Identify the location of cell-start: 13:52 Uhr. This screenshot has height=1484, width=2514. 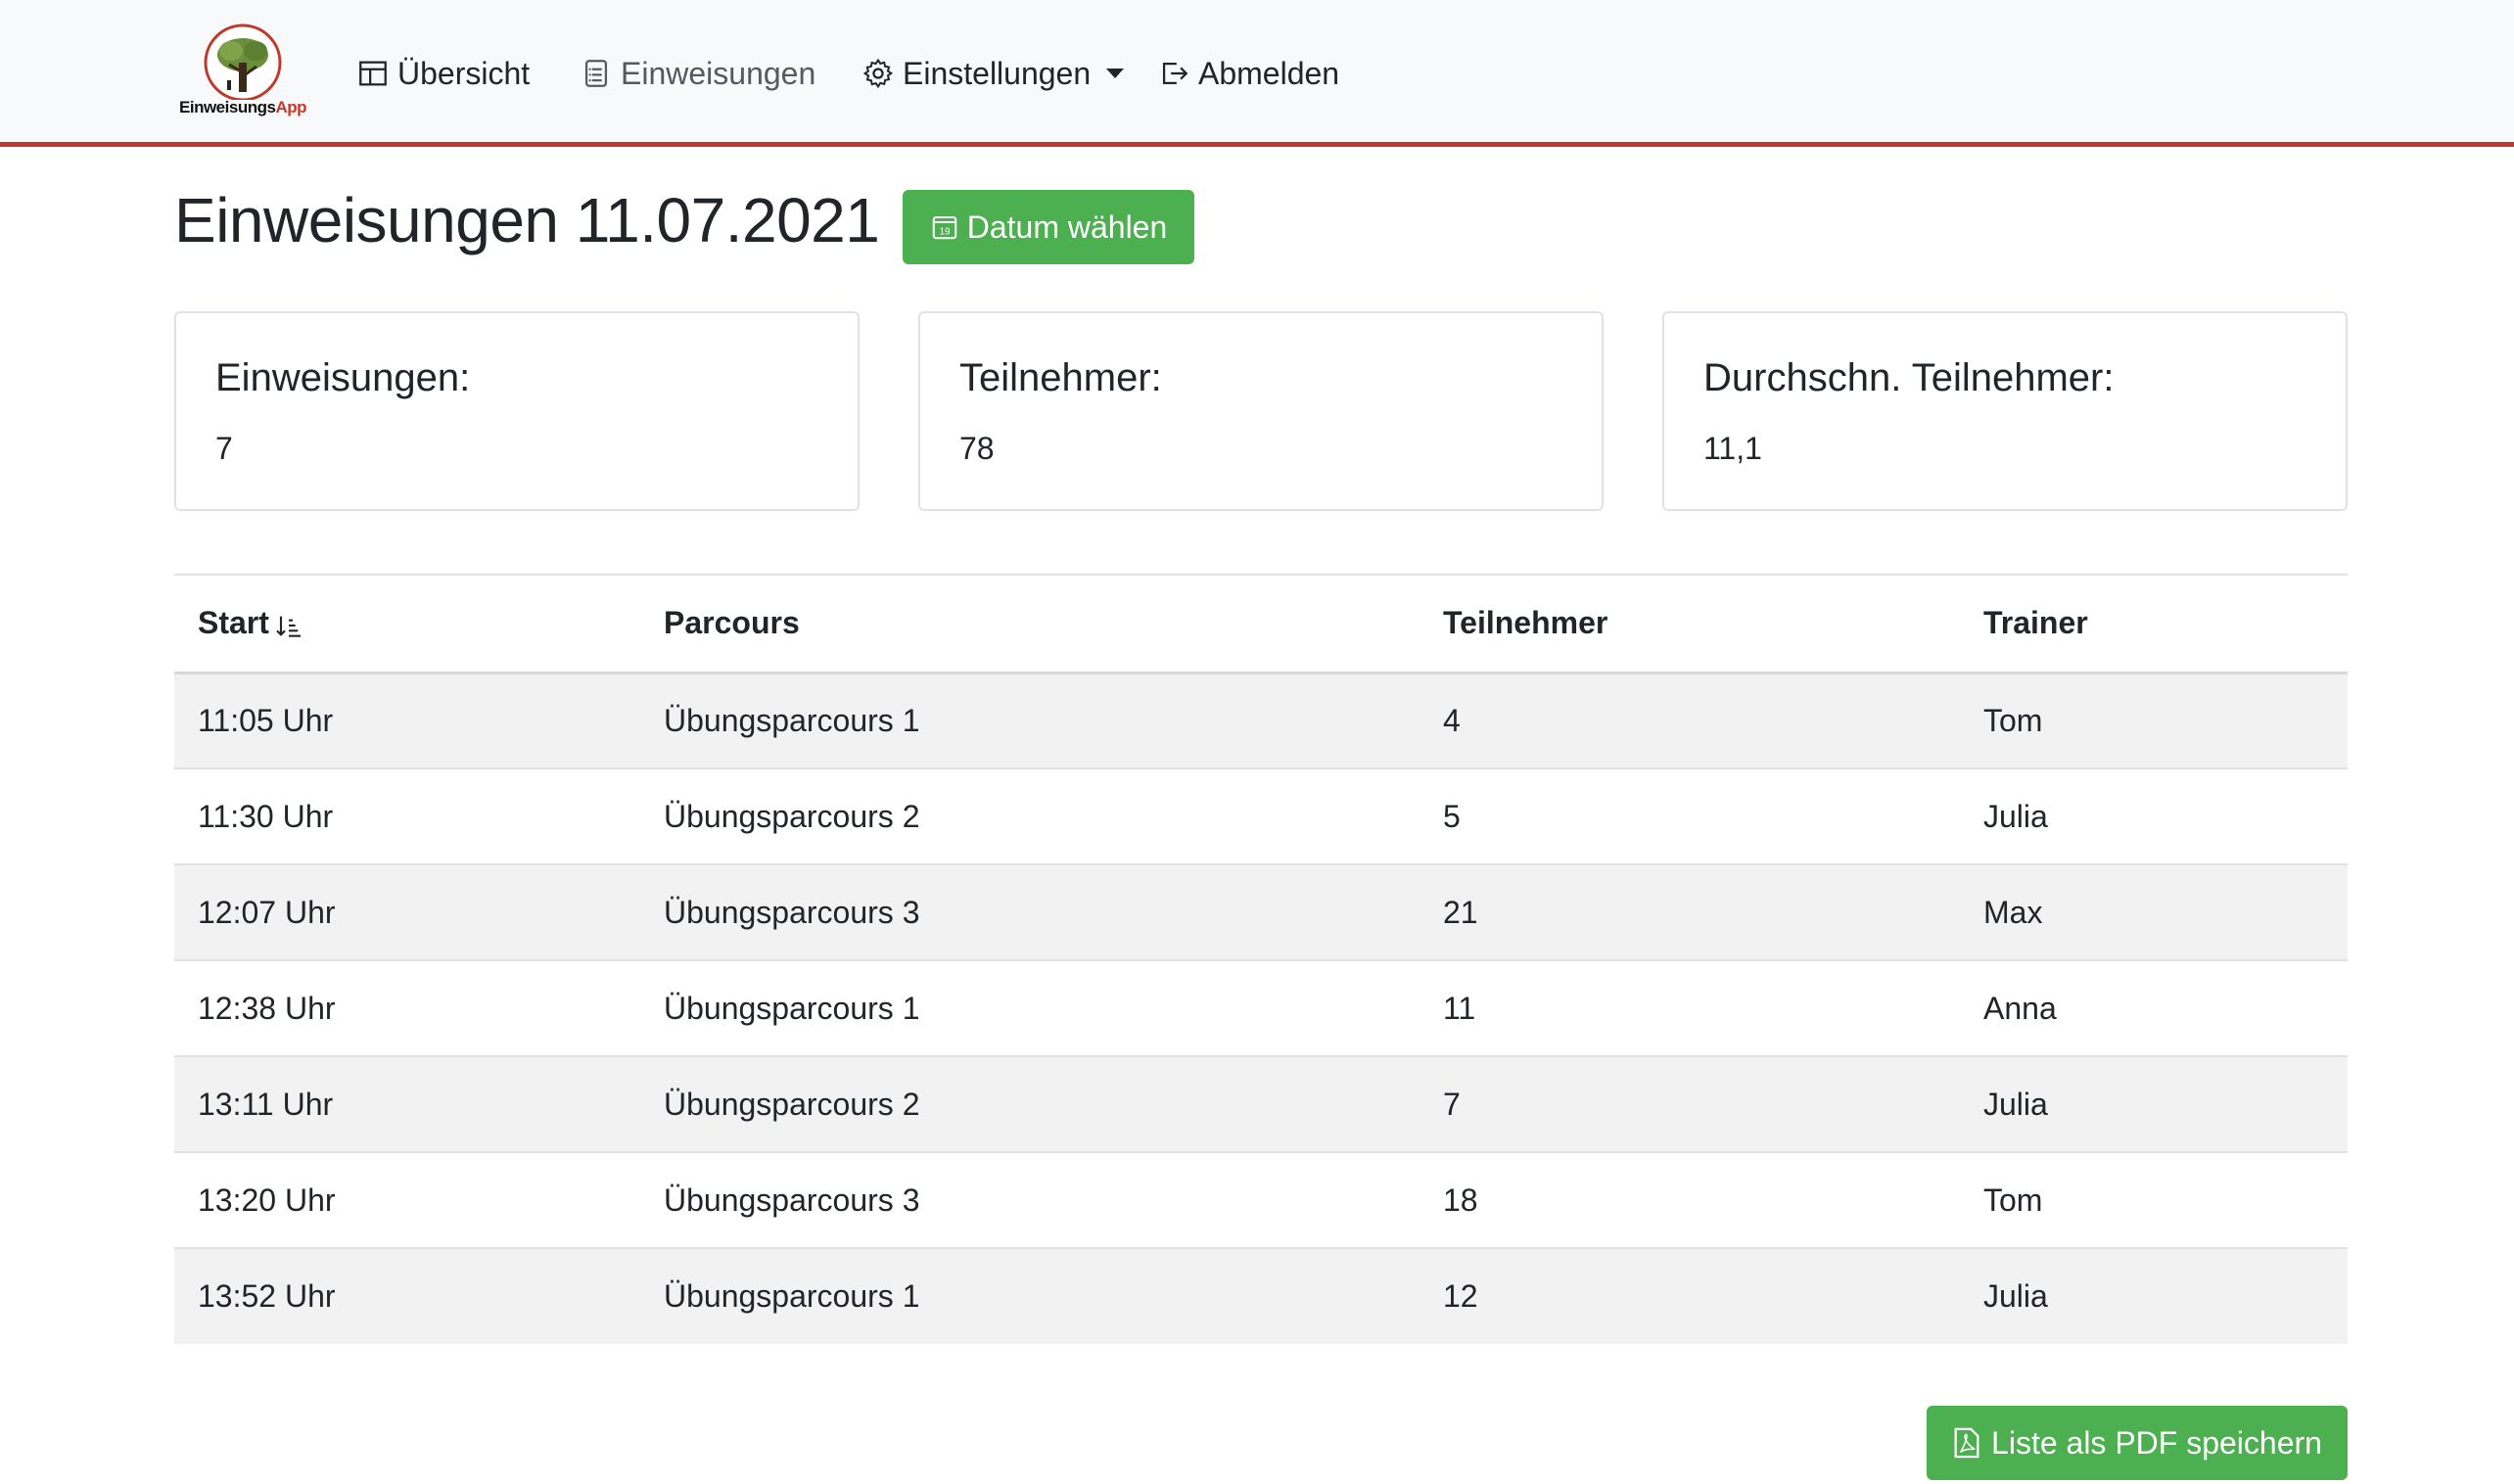
(267, 1296).